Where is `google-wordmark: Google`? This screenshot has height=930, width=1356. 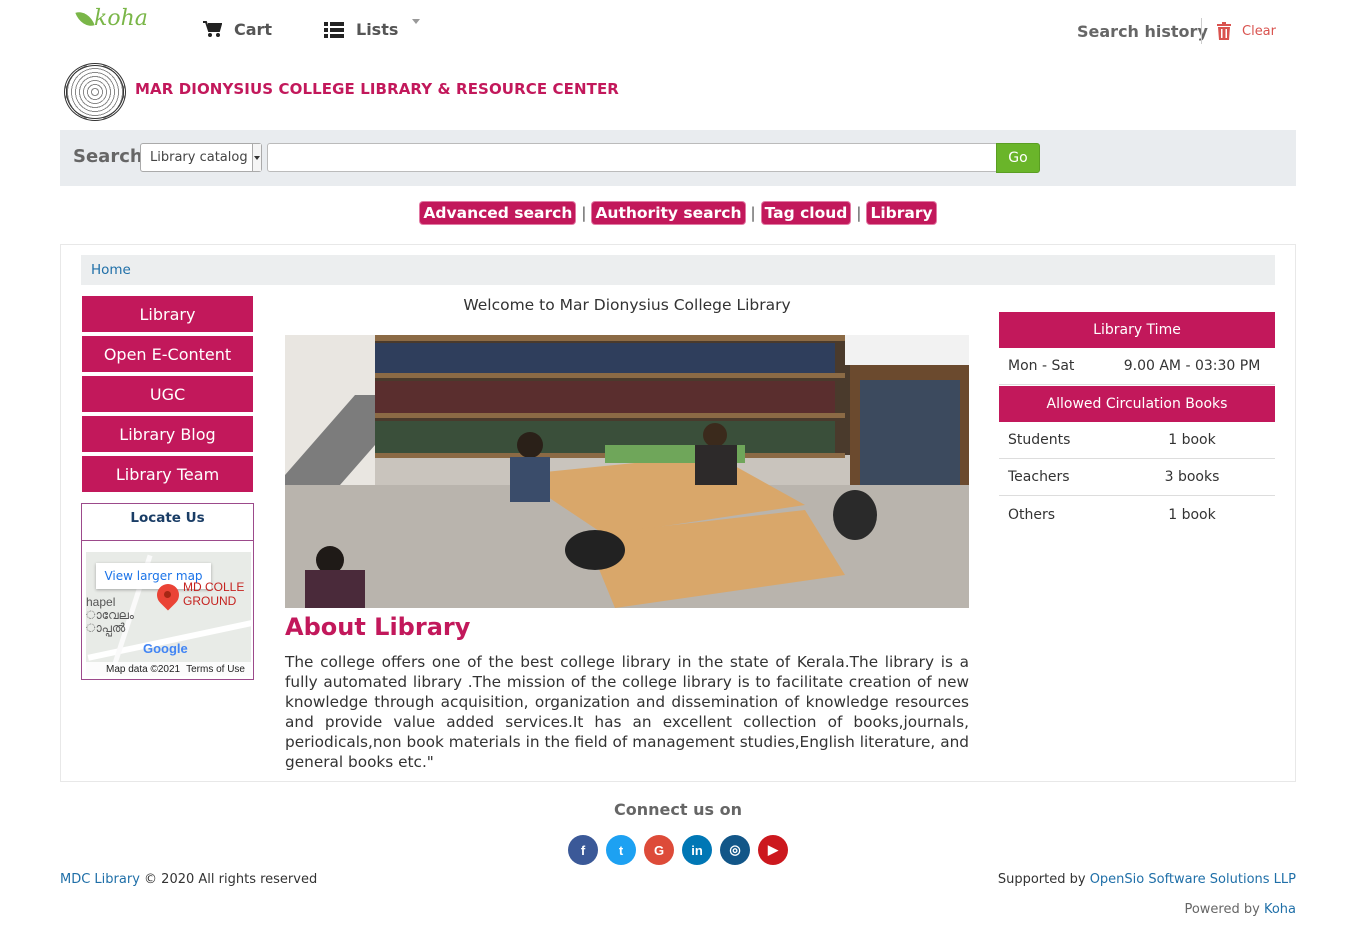 google-wordmark: Google is located at coordinates (165, 648).